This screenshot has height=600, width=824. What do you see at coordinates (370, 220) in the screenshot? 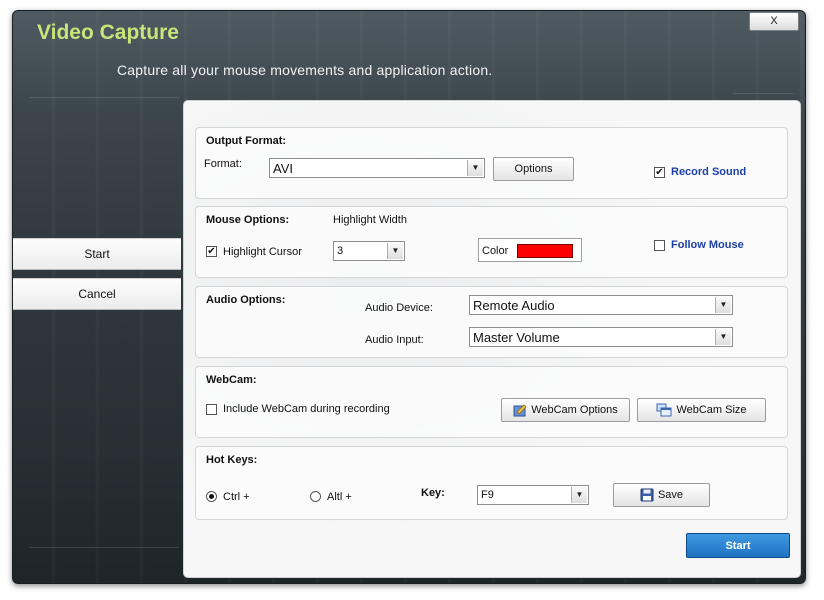
I see `highlight-width-label: Highlight Width` at bounding box center [370, 220].